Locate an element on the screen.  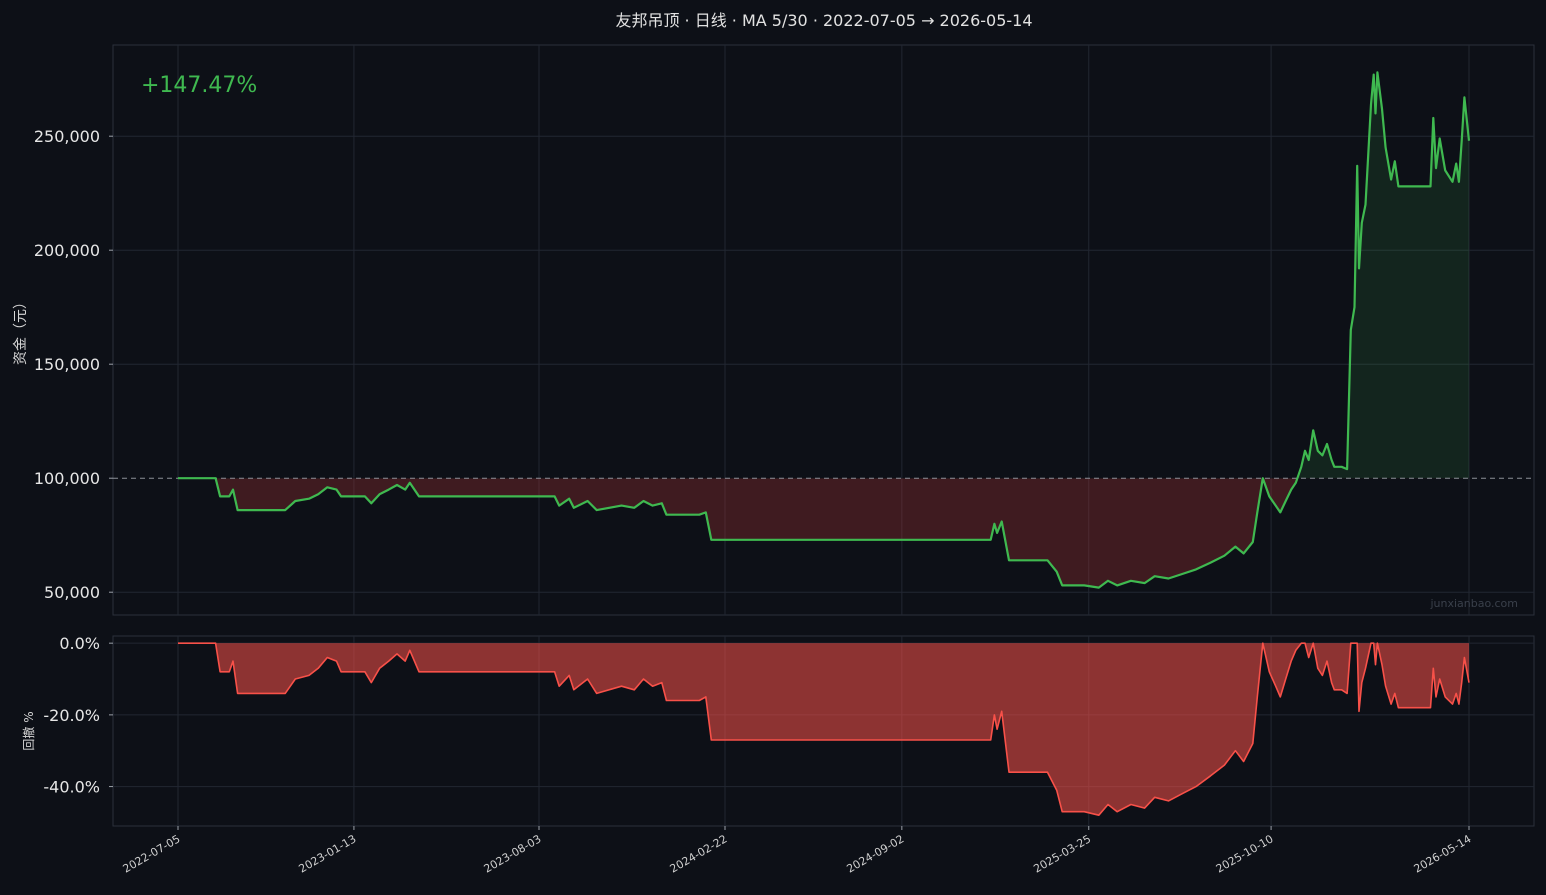
x-tick-label: 2022-07-05 is located at coordinates (152, 853).